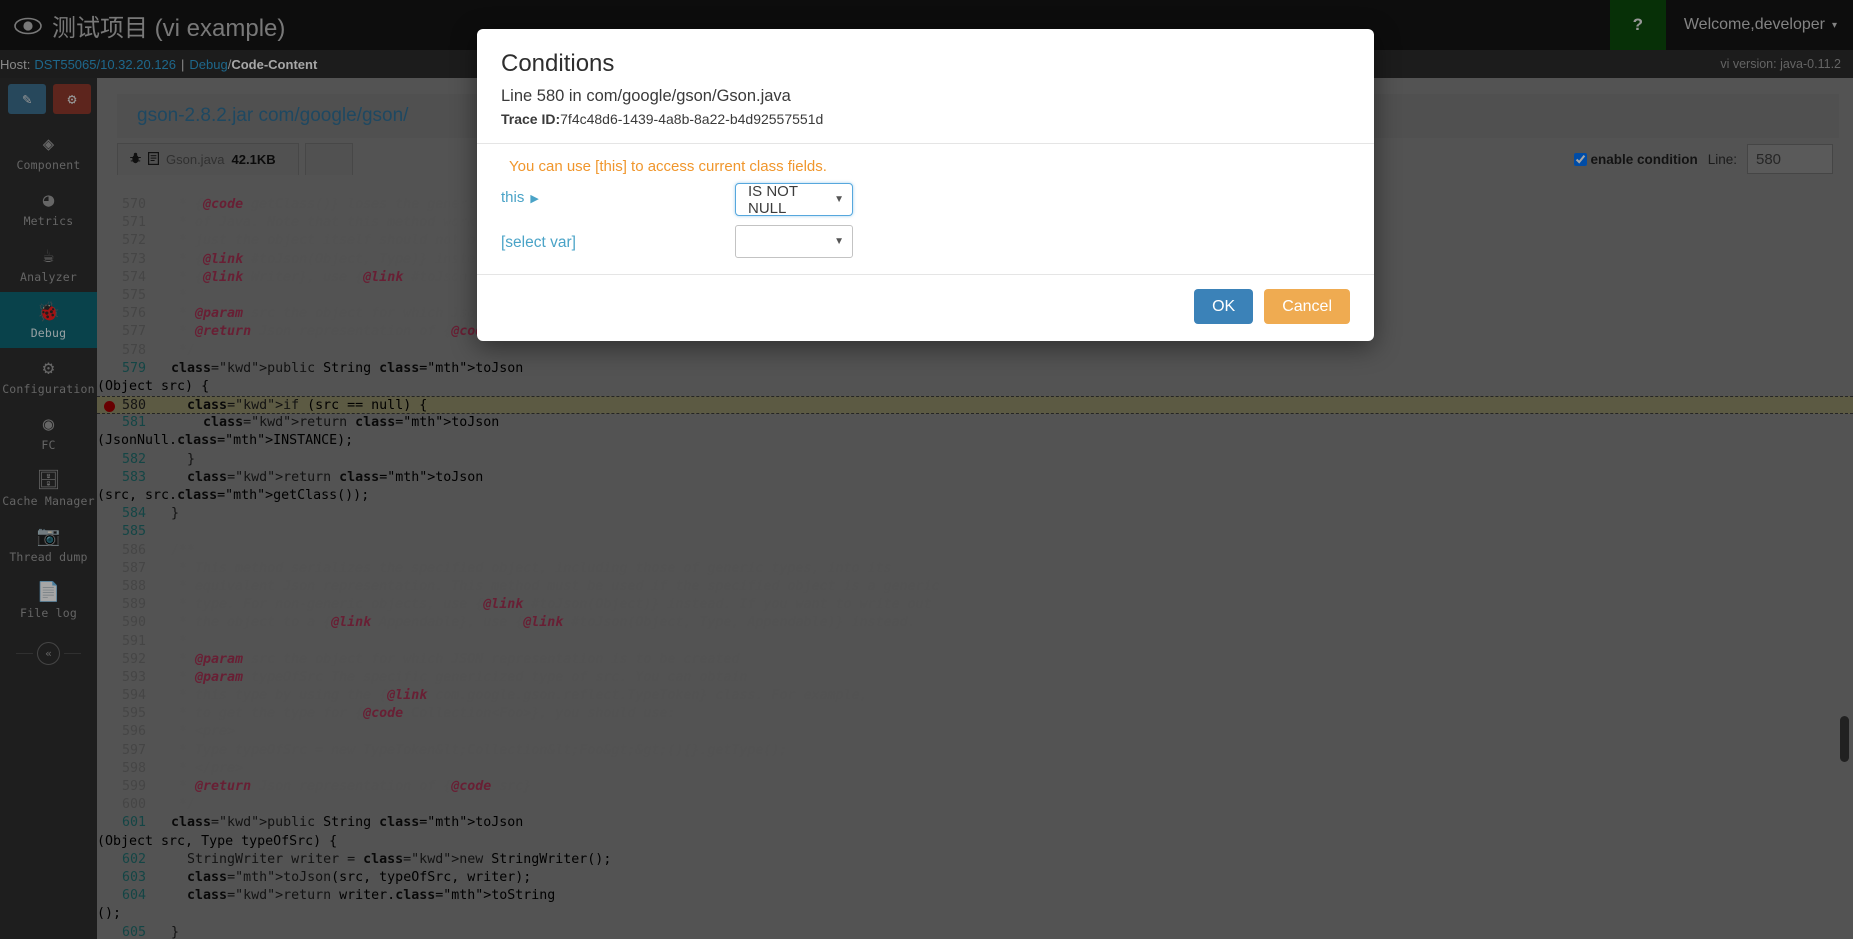 This screenshot has width=1853, height=939. What do you see at coordinates (531, 119) in the screenshot?
I see `trace-id-label: Trace ID:` at bounding box center [531, 119].